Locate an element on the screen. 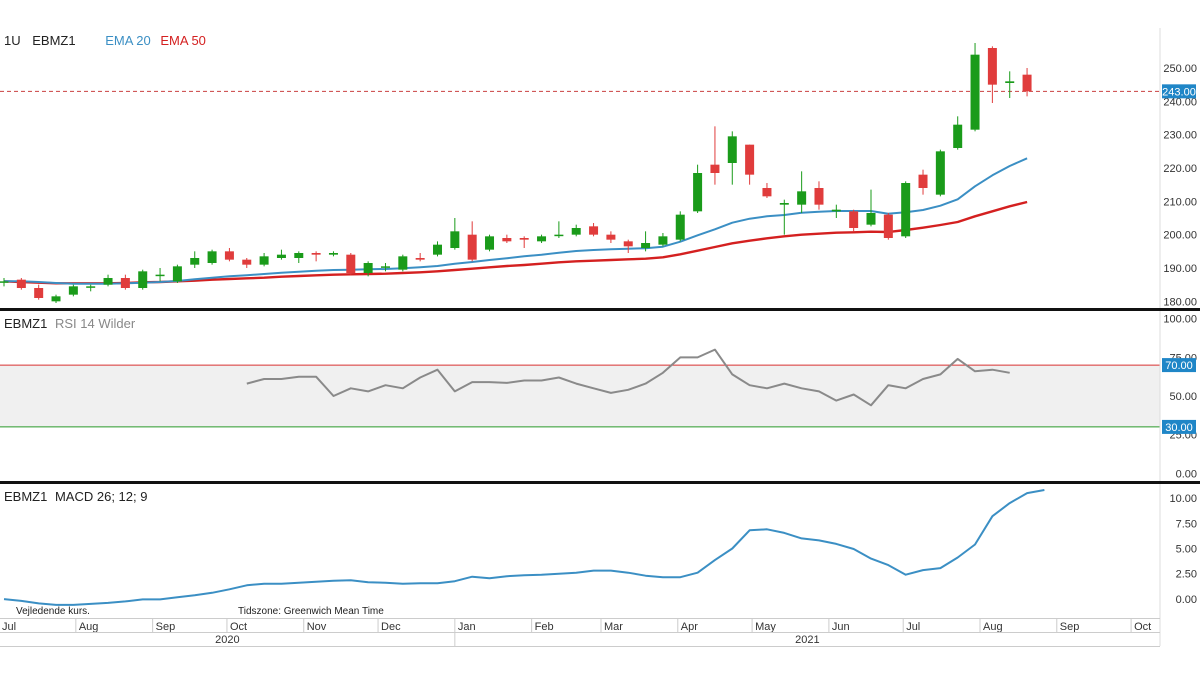 Image resolution: width=1200 pixels, height=675 pixels. price-axis-tick-label: 230.00 is located at coordinates (1180, 136).